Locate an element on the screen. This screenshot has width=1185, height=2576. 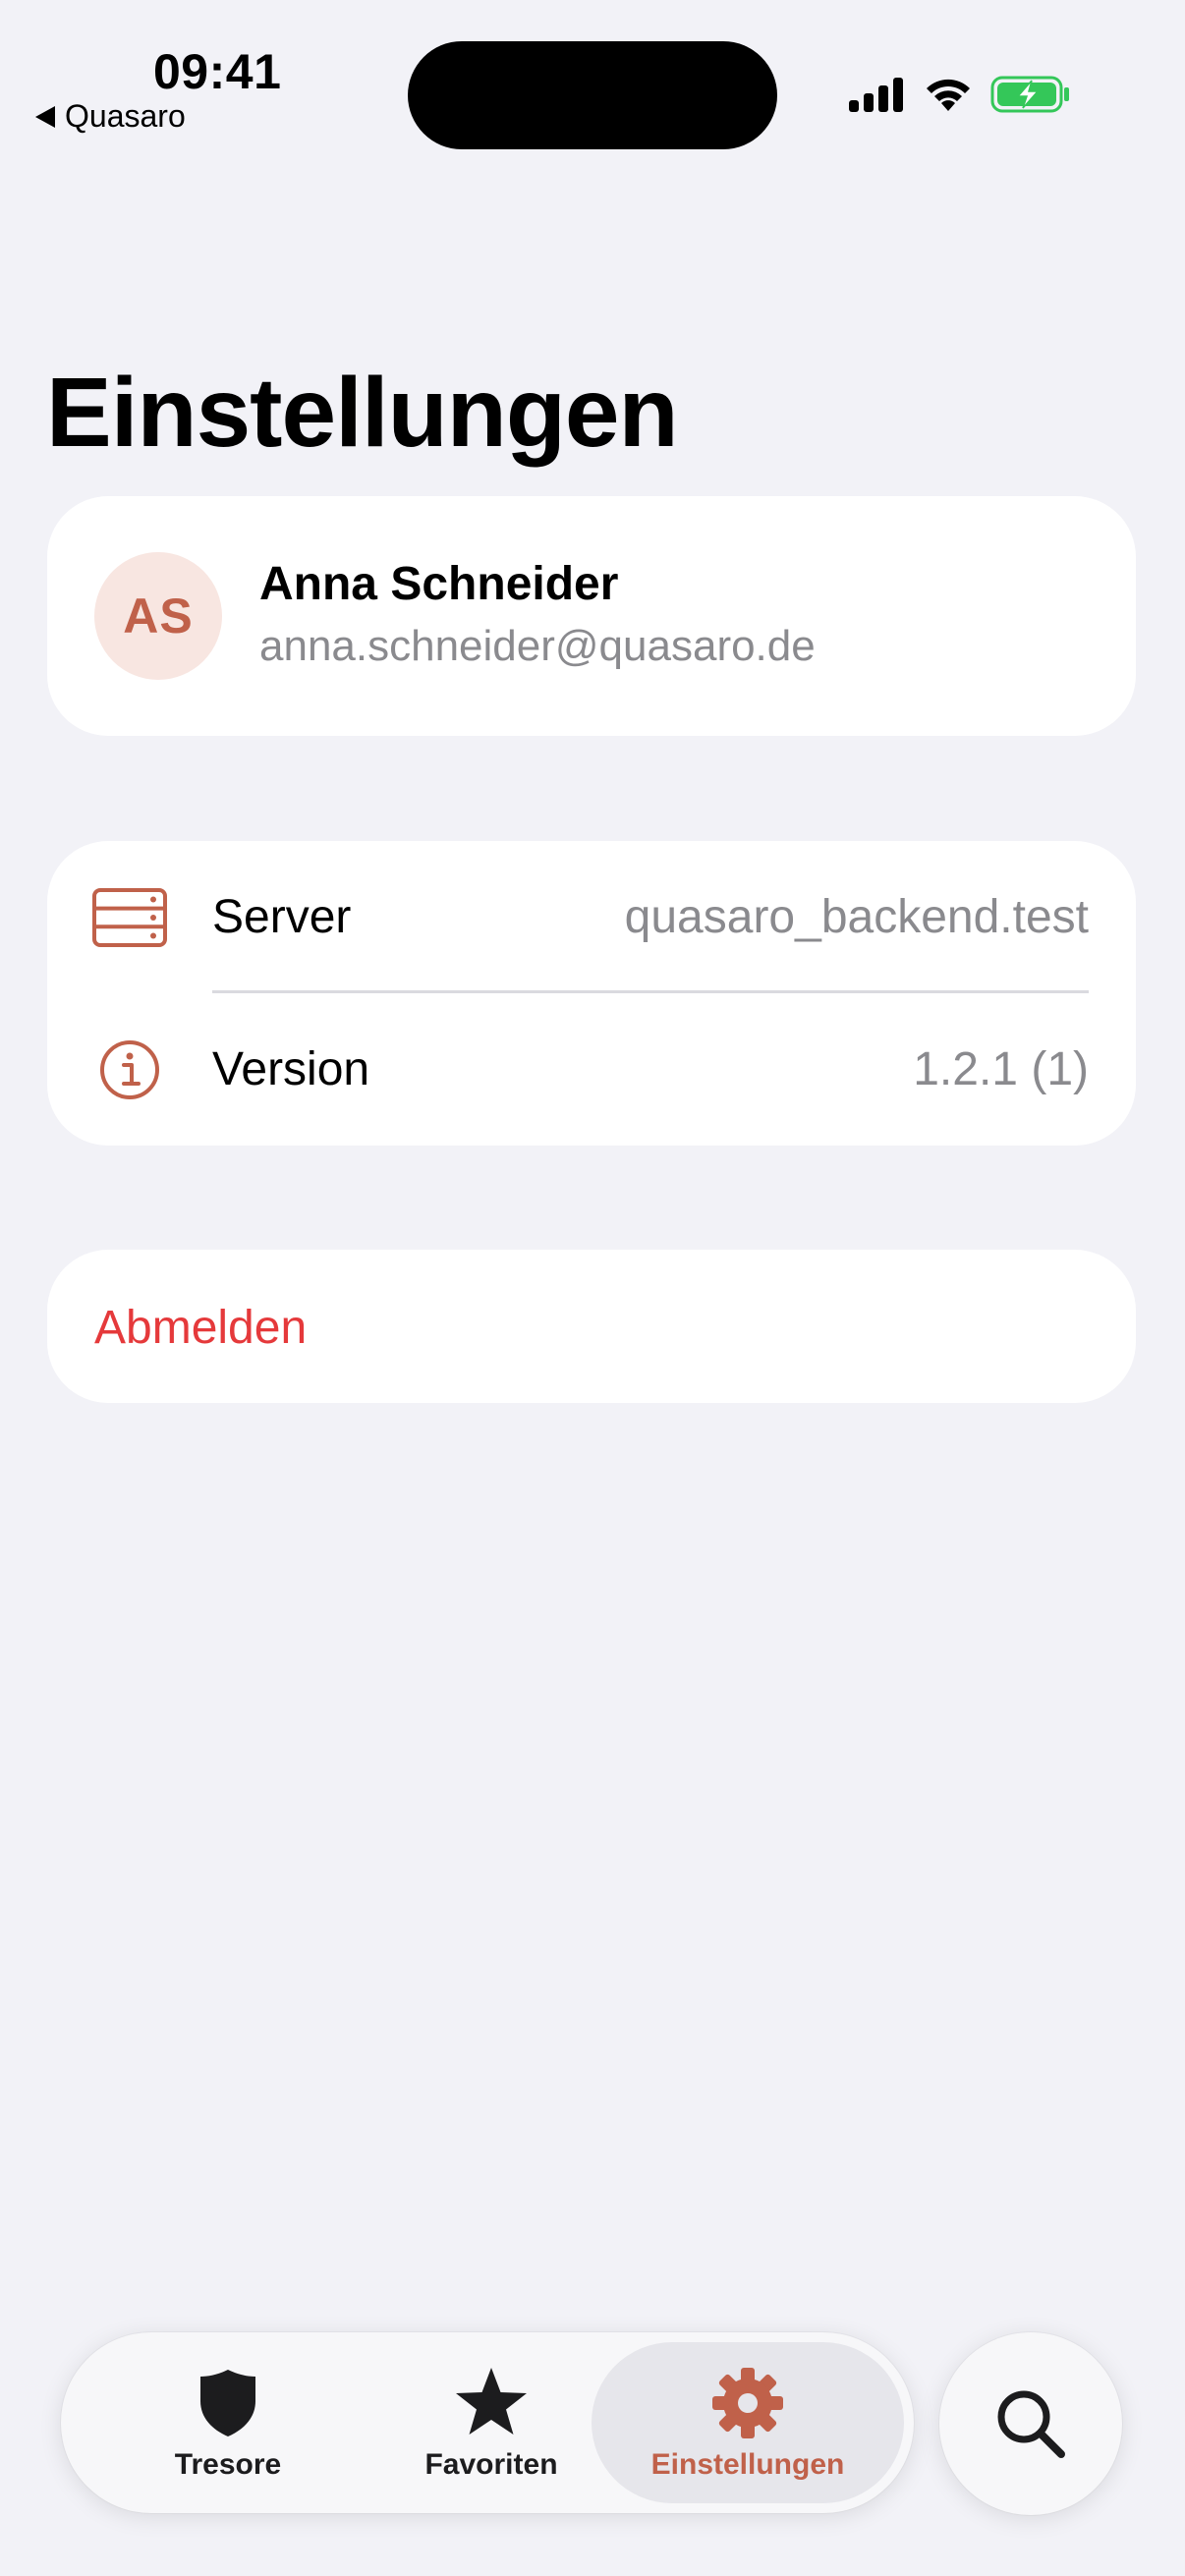
tab-label: Tresore is located at coordinates (228, 2464).